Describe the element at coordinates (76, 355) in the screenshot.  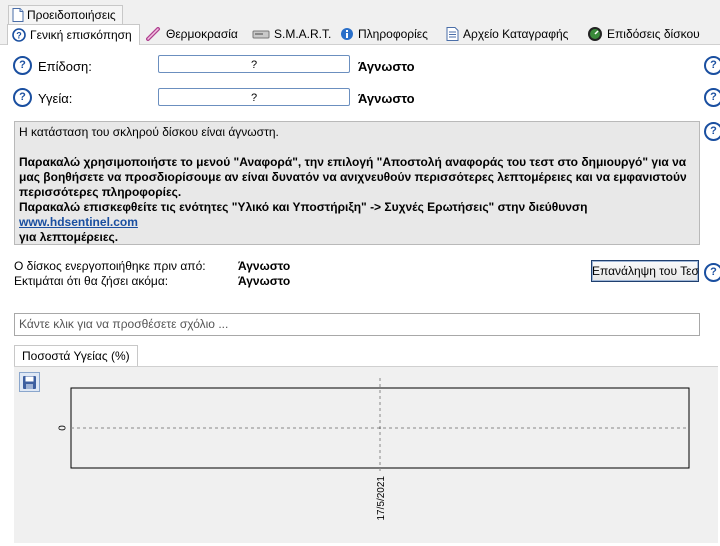
I see `tab-health-chart: Ποσοστά Υγείας (%)` at that location.